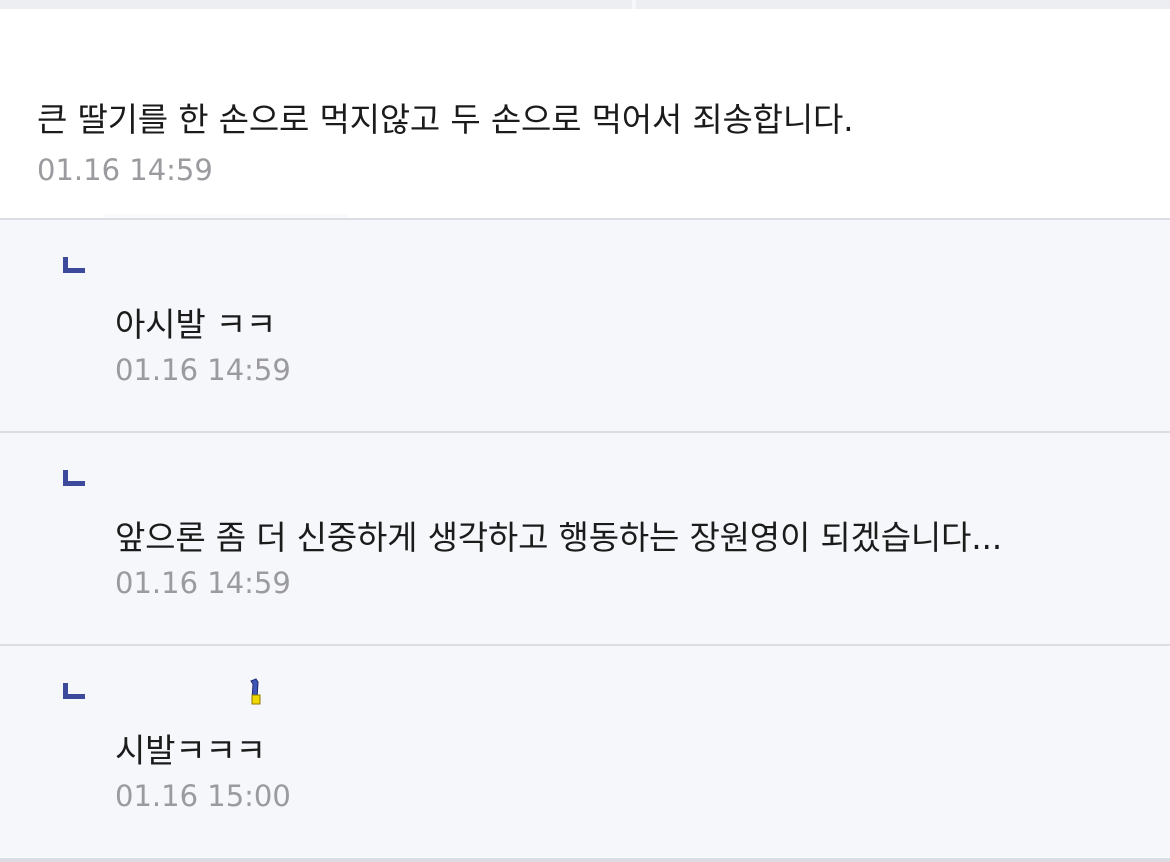  I want to click on bottom-divider, so click(585, 860).